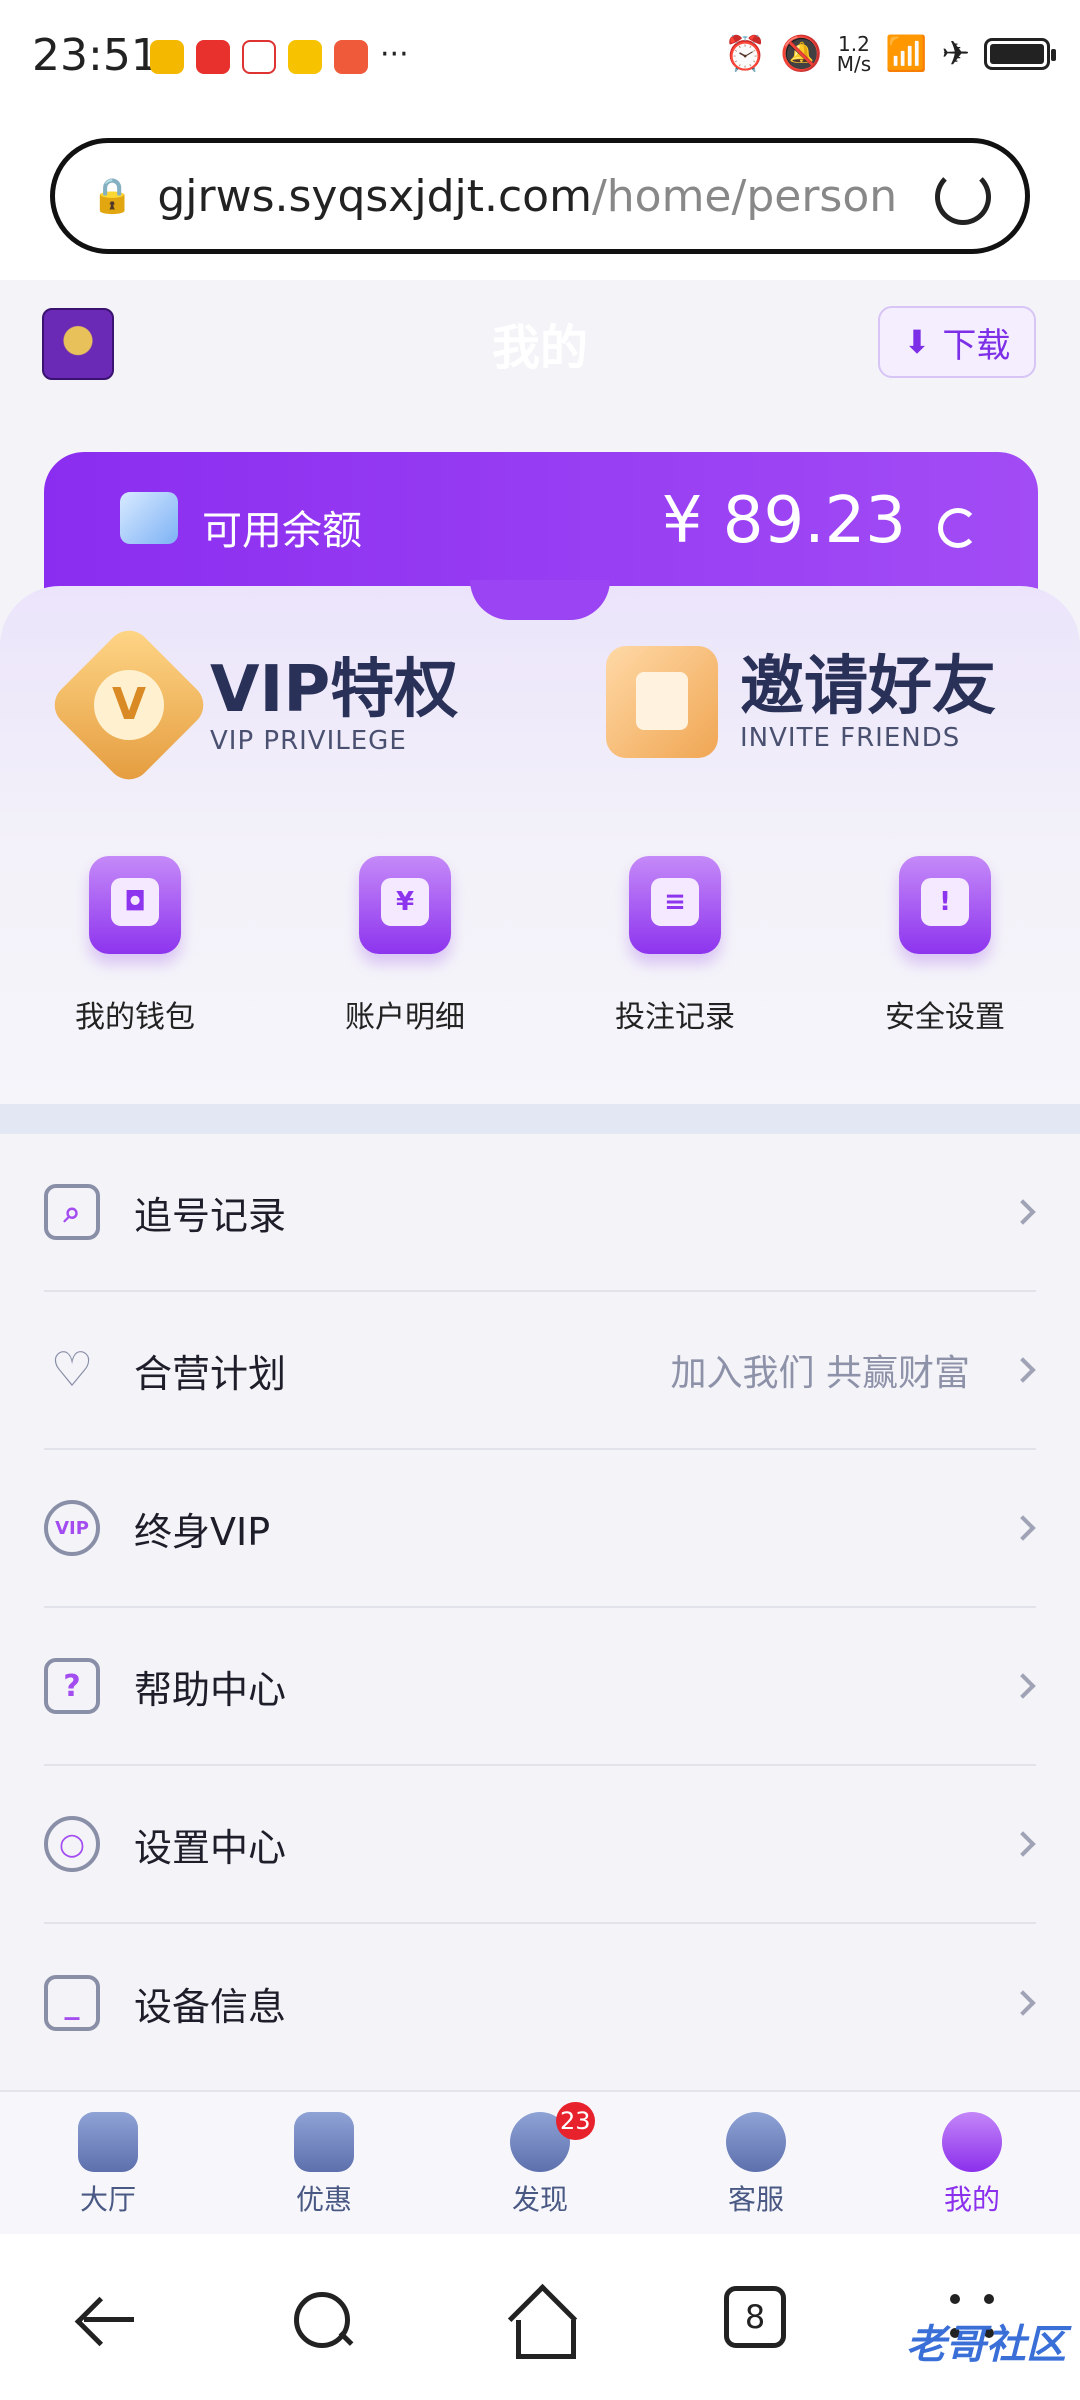 The width and height of the screenshot is (1080, 2400). I want to click on airplane-icon: ✈, so click(956, 54).